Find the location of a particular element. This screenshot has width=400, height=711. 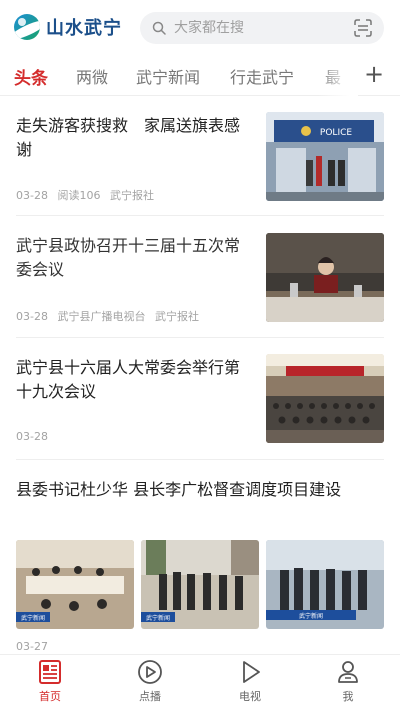

article-title: 走失游客获搜救 家属送旗表感谢 is located at coordinates (128, 137).